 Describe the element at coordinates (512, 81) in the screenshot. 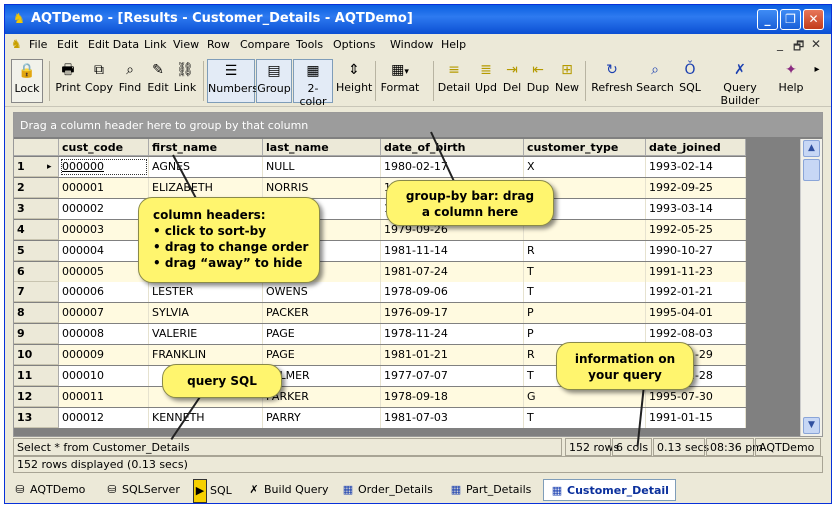

I see `delete-button: ⇥ Del` at that location.